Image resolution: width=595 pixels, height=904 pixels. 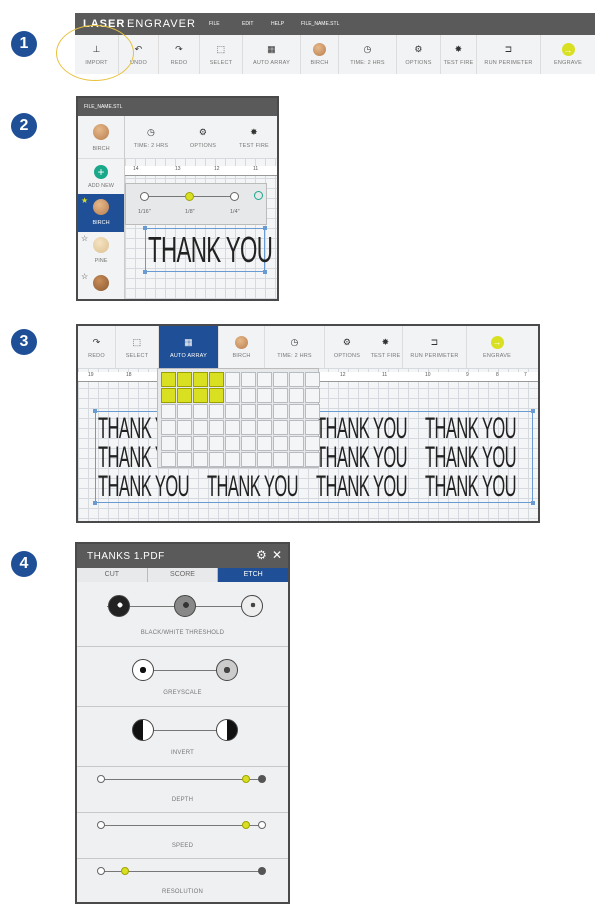 I want to click on threshold-light-thumb, so click(x=252, y=606).